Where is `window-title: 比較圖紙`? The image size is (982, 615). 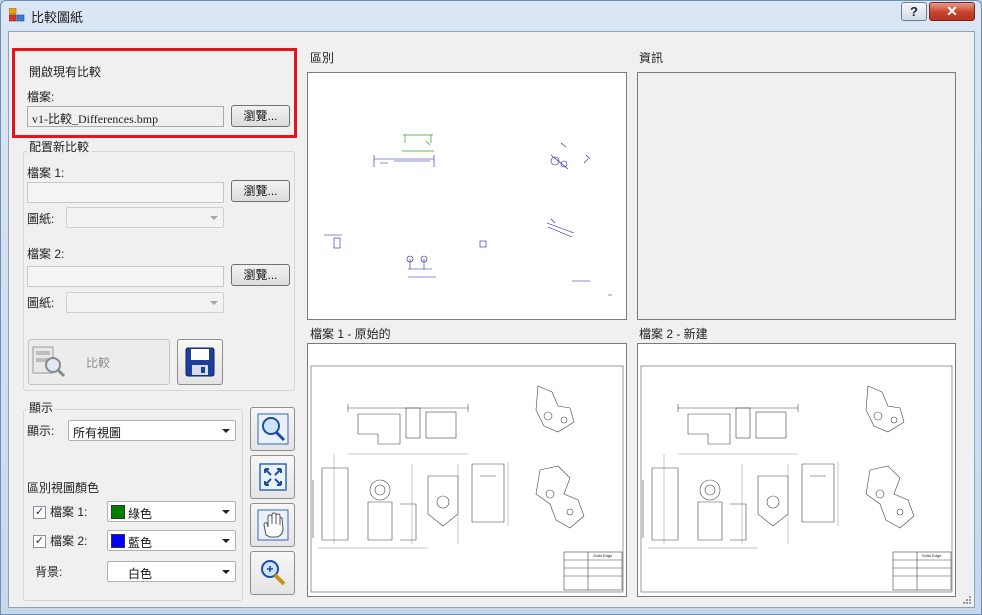 window-title: 比較圖紙 is located at coordinates (57, 17).